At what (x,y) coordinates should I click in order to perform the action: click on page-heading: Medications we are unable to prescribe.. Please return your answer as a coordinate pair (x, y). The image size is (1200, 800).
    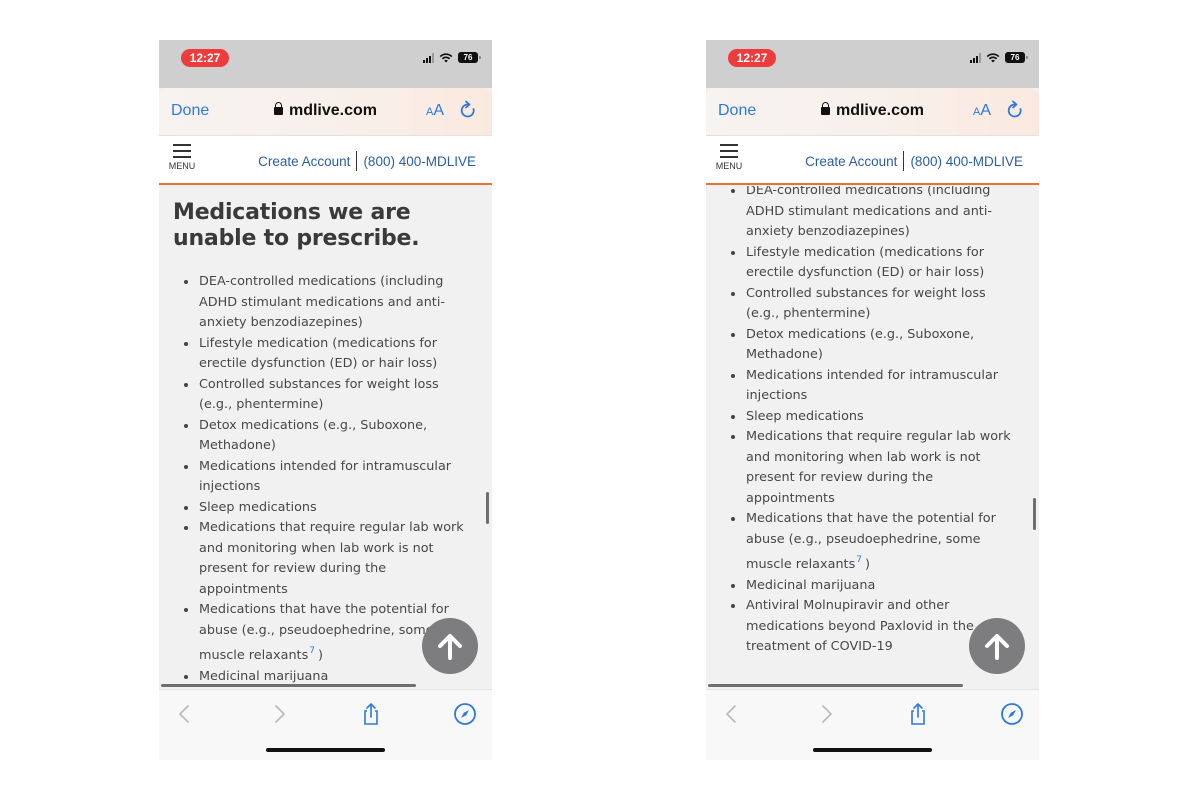
    Looking at the image, I should click on (296, 225).